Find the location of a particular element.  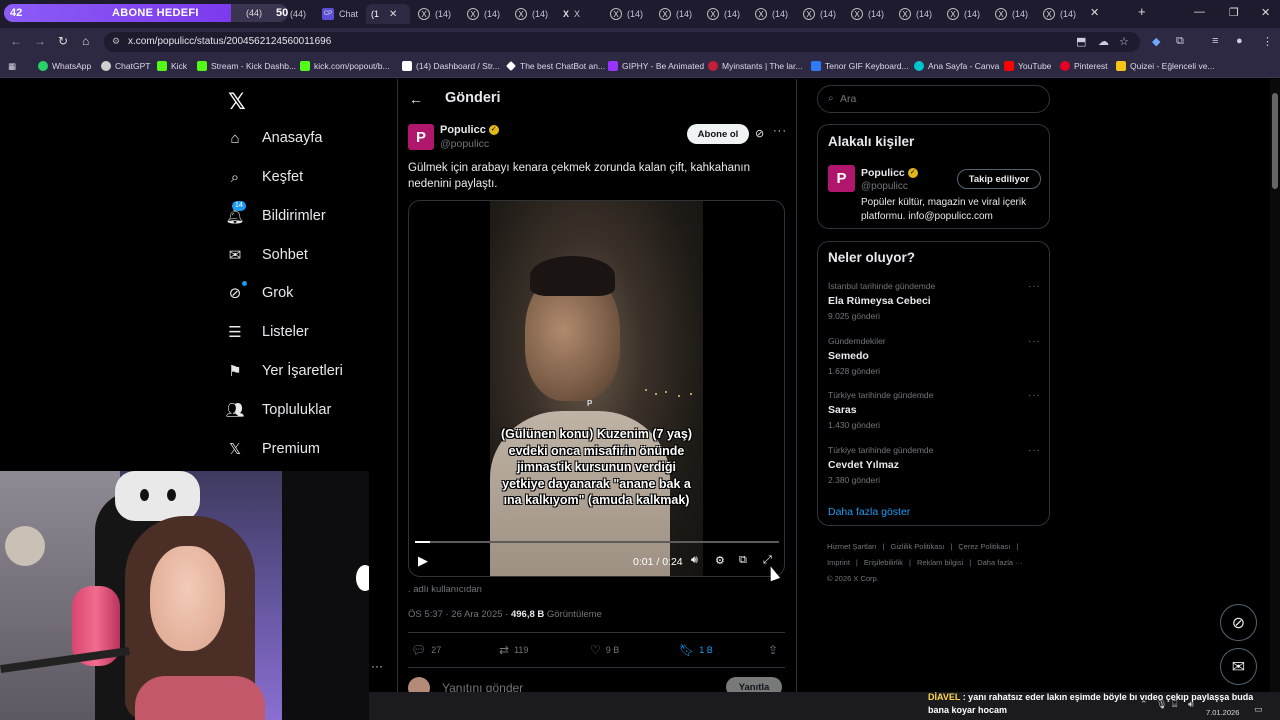

bookmark-button: 🔖︎ 1 B is located at coordinates (696, 650).